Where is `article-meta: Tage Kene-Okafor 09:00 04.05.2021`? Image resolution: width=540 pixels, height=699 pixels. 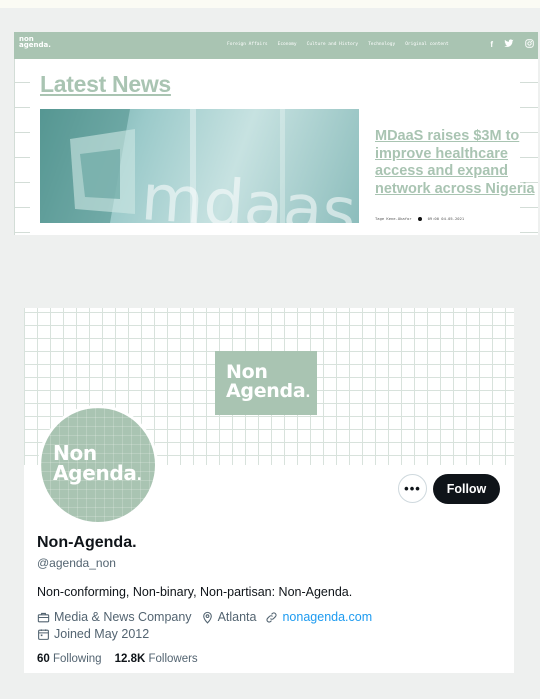
article-meta: Tage Kene-Okafor 09:00 04.05.2021 is located at coordinates (419, 218).